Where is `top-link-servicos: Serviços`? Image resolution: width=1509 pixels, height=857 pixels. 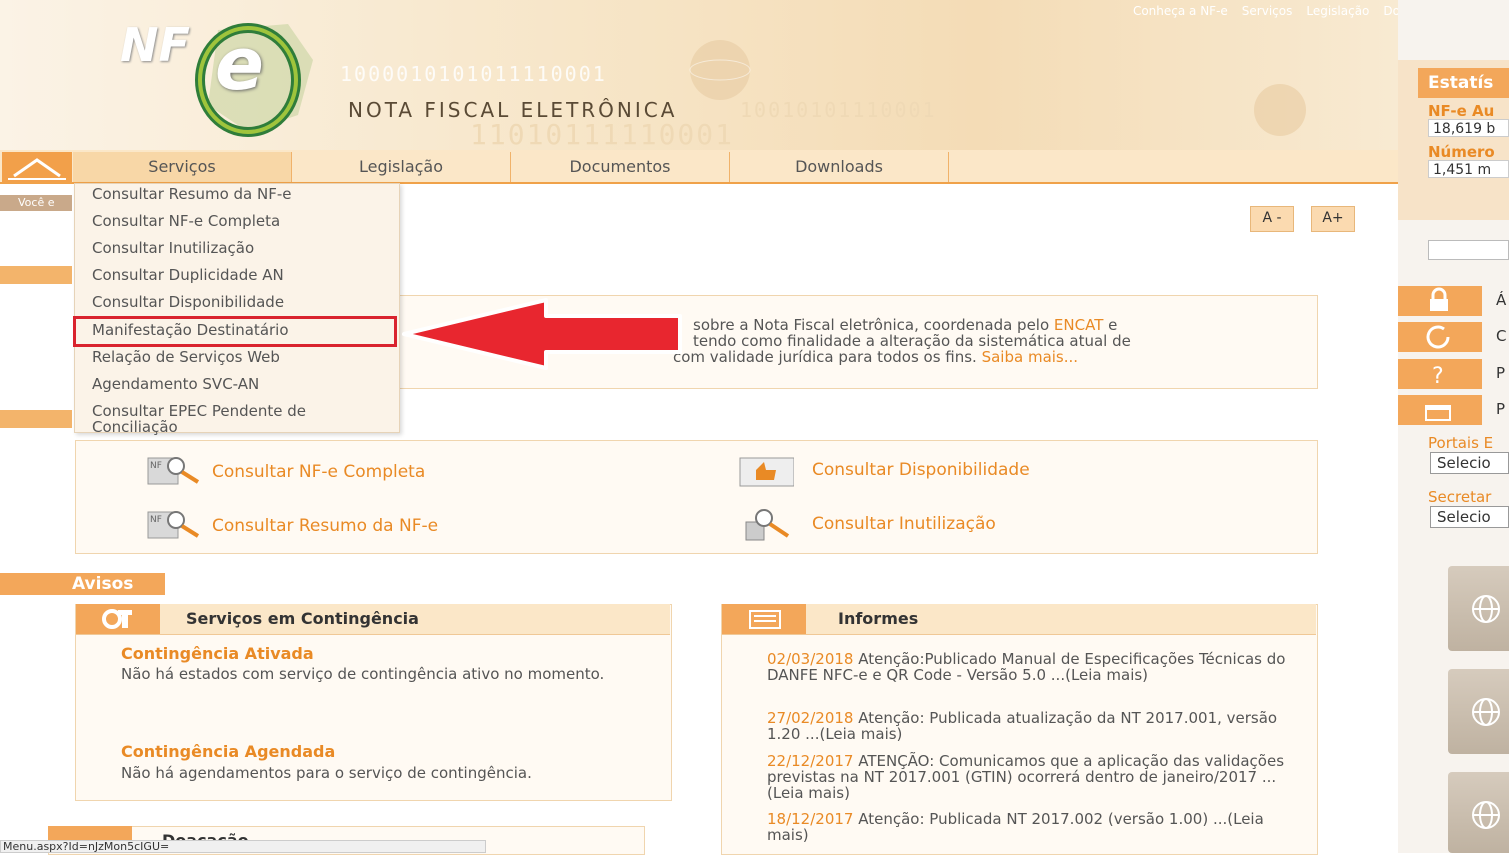 top-link-servicos: Serviços is located at coordinates (1267, 11).